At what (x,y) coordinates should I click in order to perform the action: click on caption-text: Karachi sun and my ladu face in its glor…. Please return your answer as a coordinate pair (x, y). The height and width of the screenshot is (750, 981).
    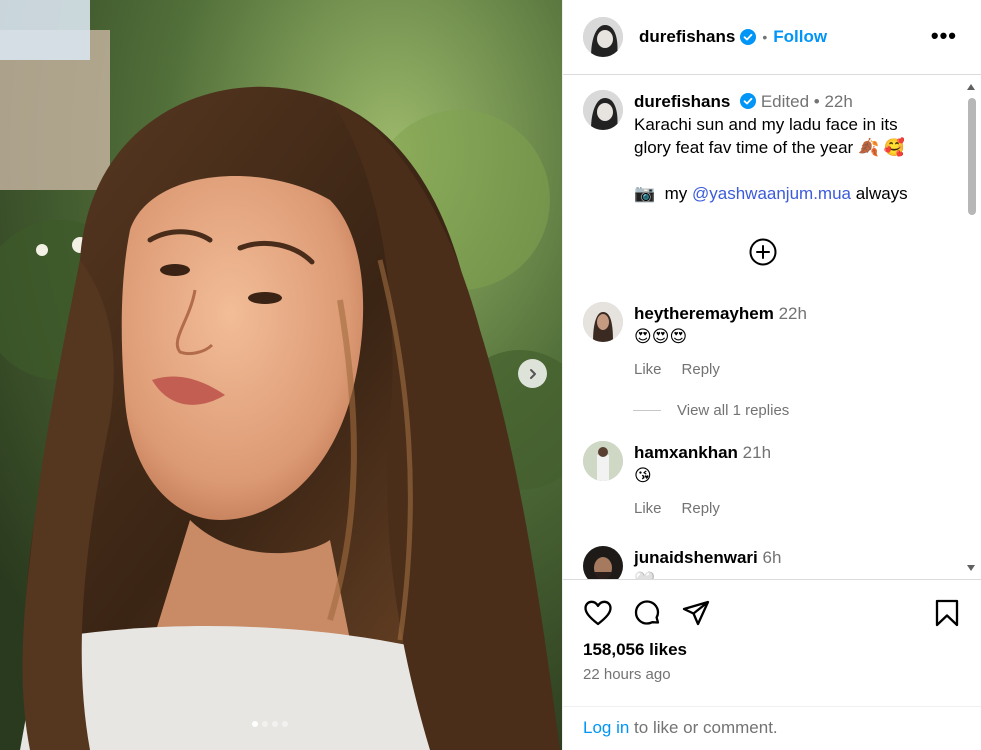
    Looking at the image, I should click on (769, 136).